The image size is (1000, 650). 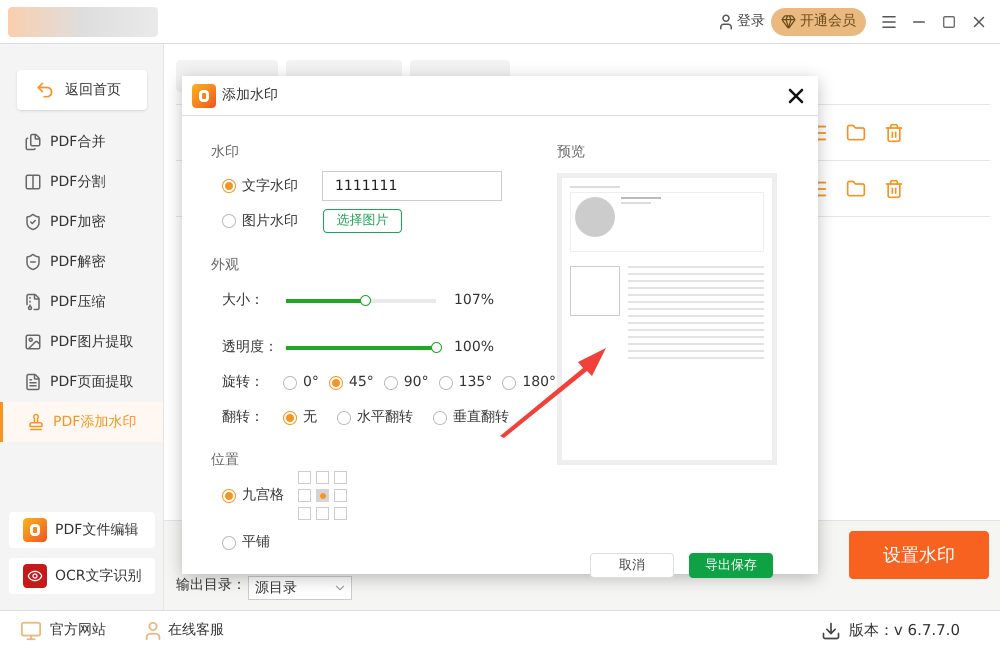 I want to click on radio-label: 水平翻转, so click(x=385, y=417).